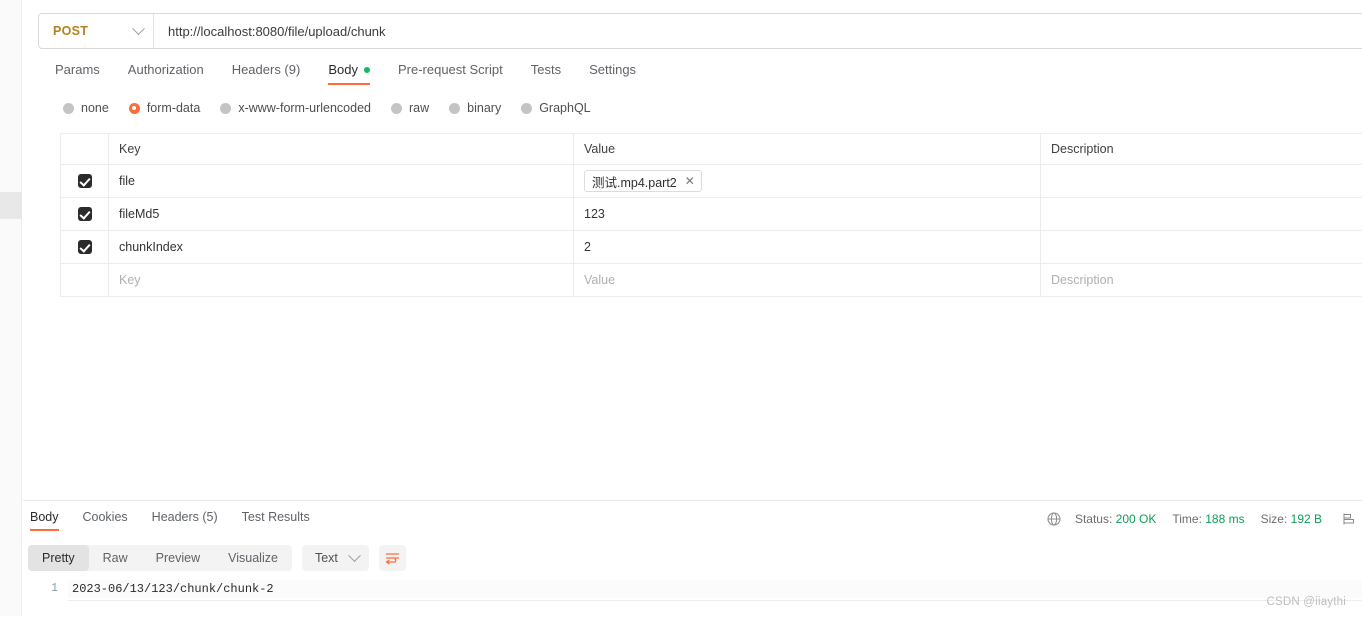  I want to click on response-tab-cookies: Cookies, so click(105, 520).